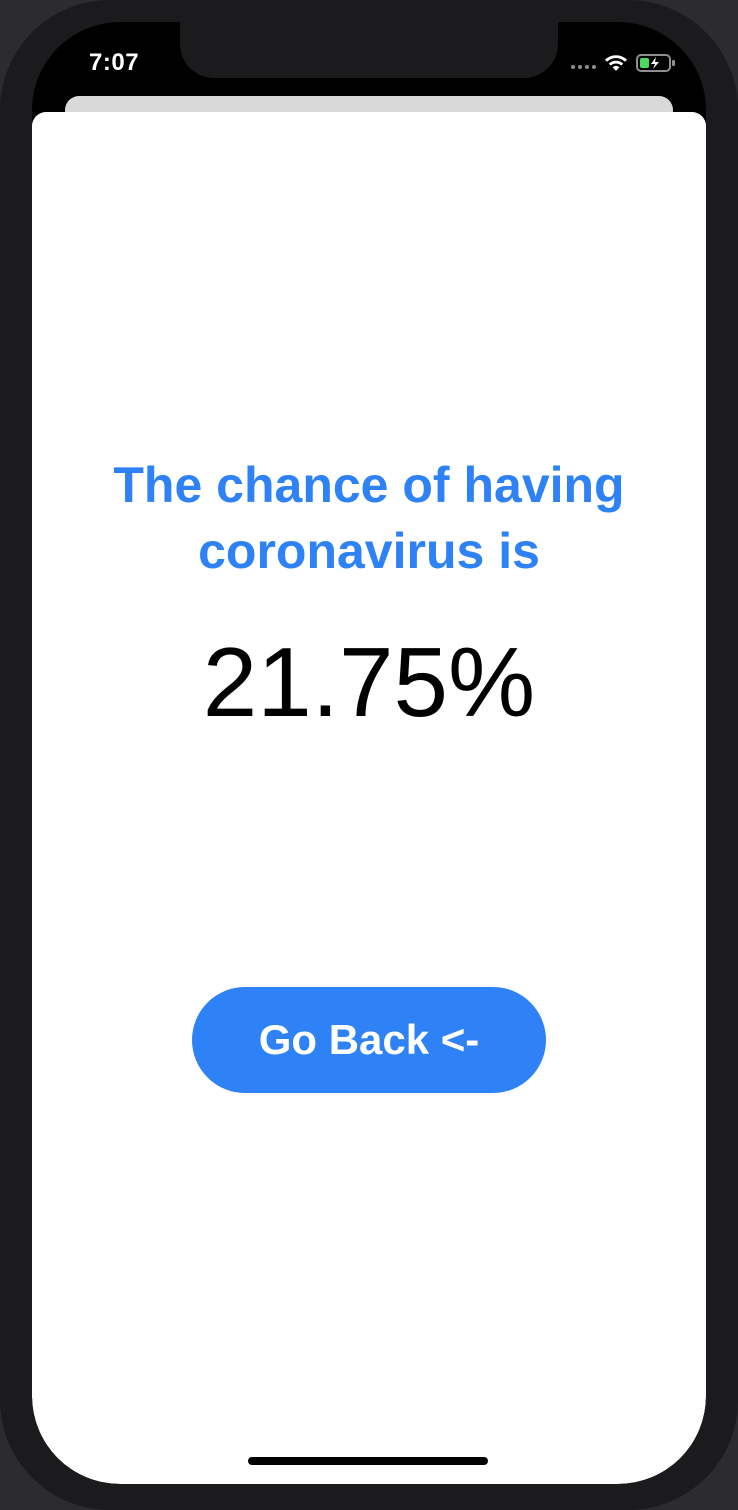  Describe the element at coordinates (655, 63) in the screenshot. I see `battery-charging-icon` at that location.